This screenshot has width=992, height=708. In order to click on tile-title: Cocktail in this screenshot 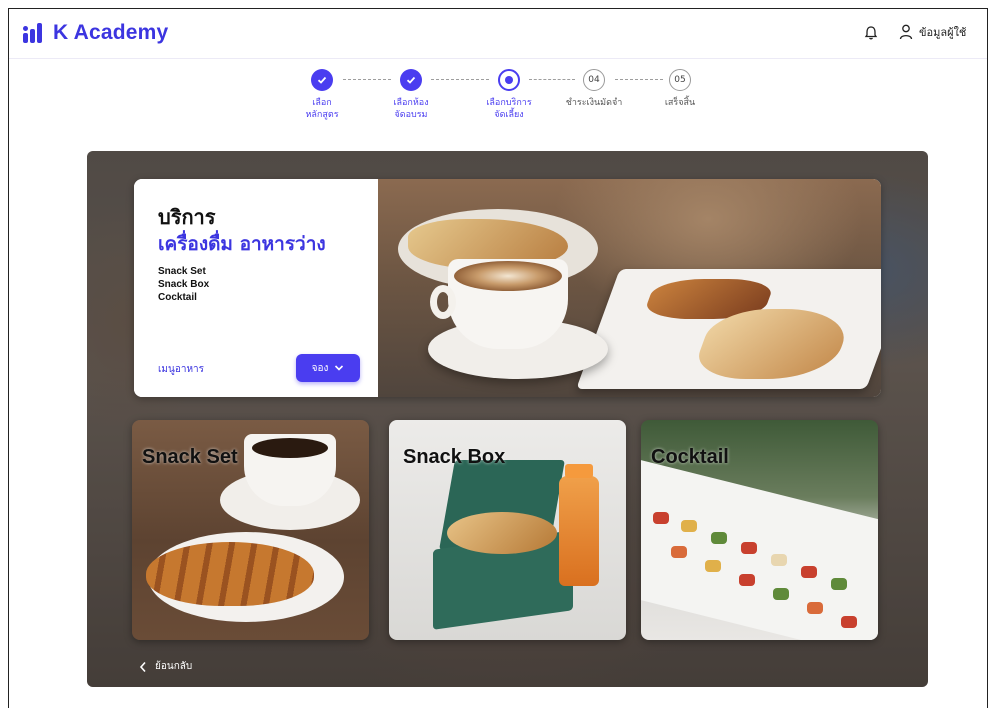, I will do `click(690, 457)`.